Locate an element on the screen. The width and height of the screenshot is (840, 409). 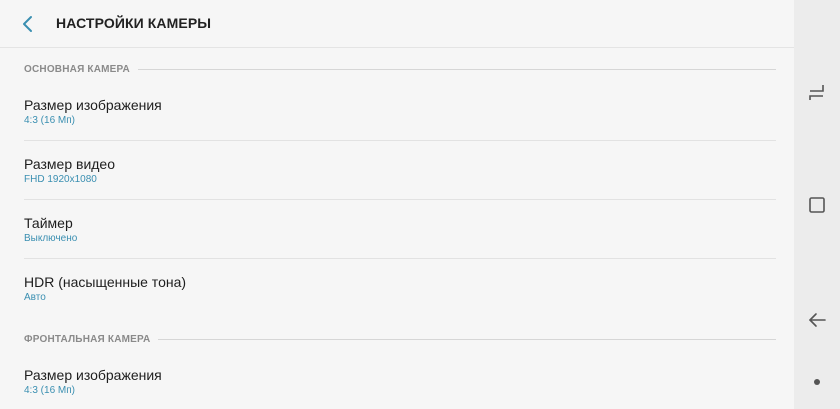
navigation-bar is located at coordinates (817, 204).